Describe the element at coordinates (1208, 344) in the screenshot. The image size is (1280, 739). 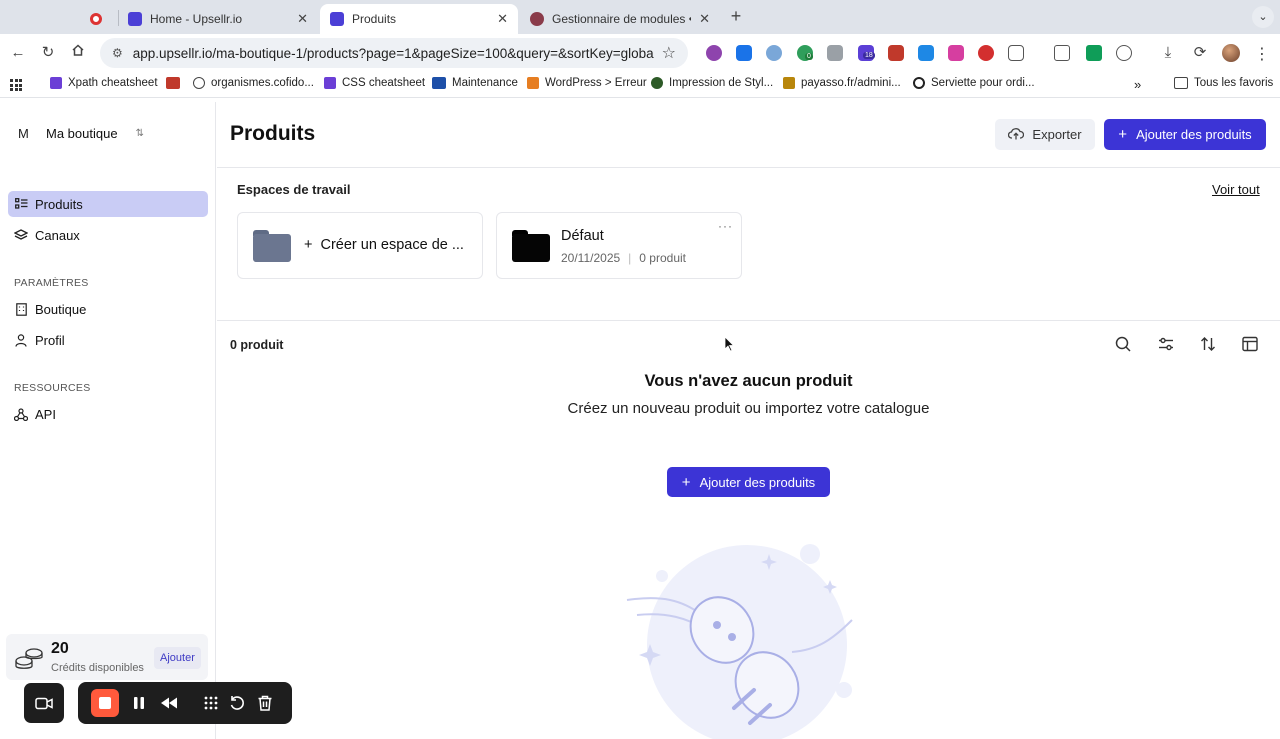
I see `sort-icon` at that location.